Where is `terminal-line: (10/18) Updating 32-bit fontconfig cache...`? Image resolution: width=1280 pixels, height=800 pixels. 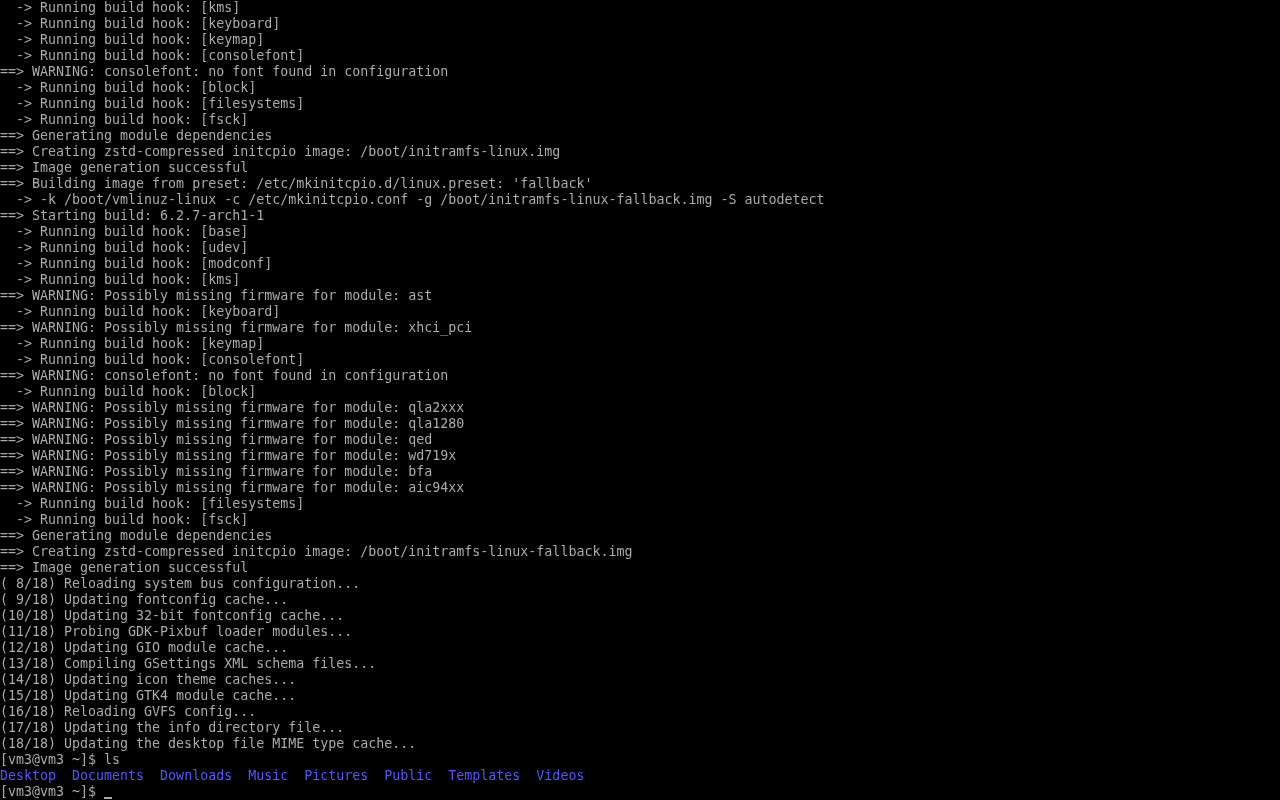 terminal-line: (10/18) Updating 32-bit fontconfig cache... is located at coordinates (173, 616).